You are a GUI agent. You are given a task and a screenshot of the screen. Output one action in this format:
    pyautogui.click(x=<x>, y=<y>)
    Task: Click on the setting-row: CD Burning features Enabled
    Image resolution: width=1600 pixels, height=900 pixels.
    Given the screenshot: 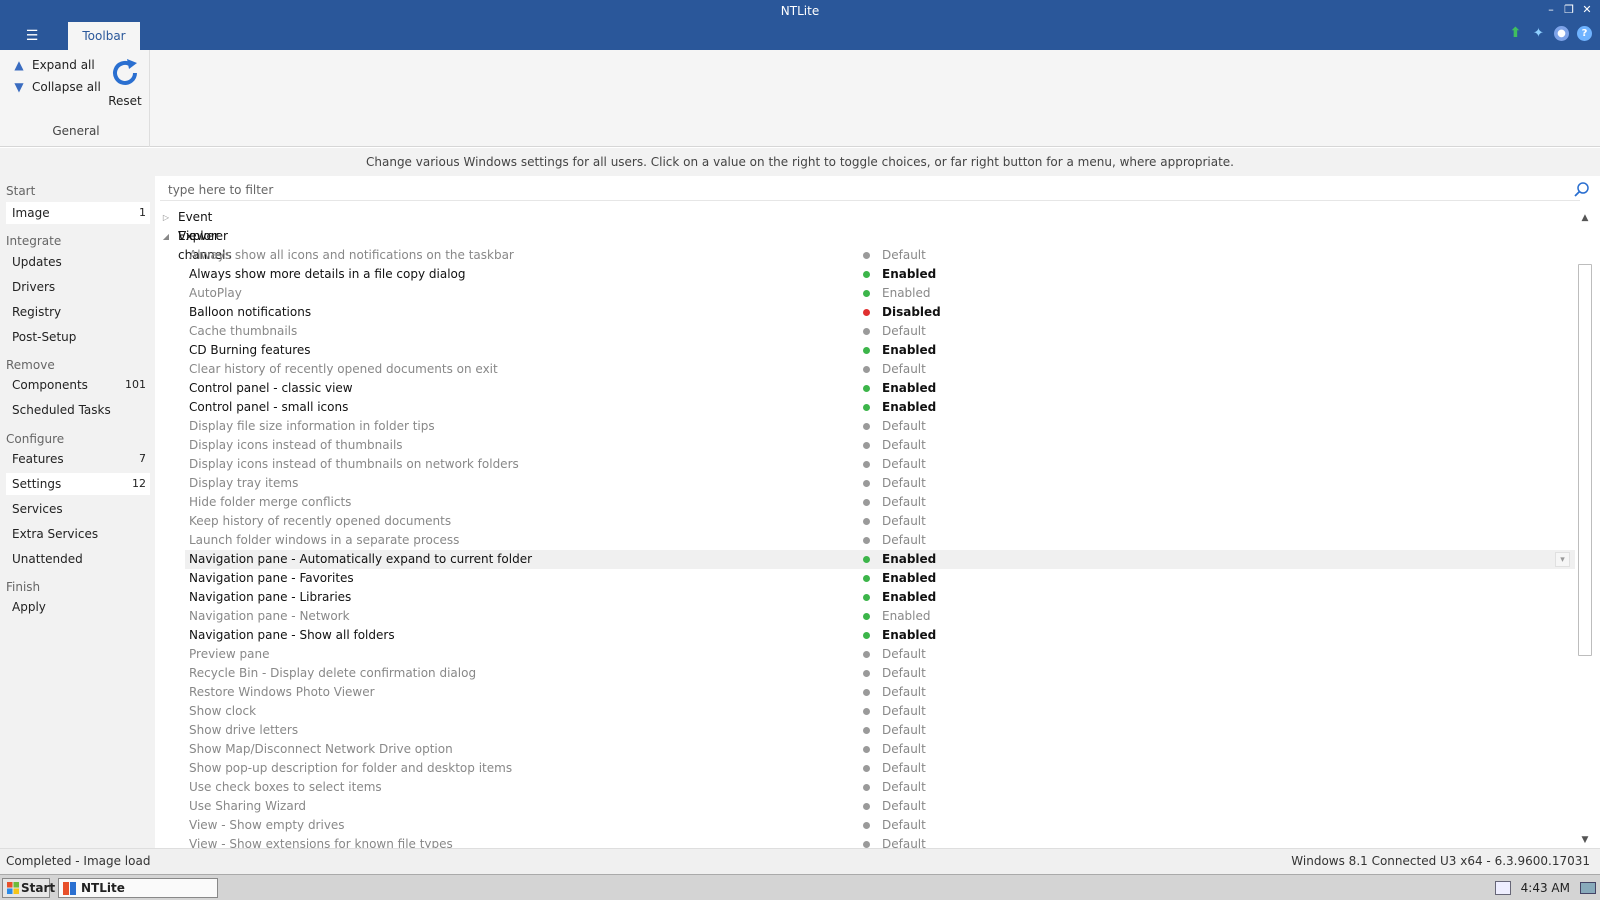 What is the action you would take?
    pyautogui.click(x=880, y=350)
    